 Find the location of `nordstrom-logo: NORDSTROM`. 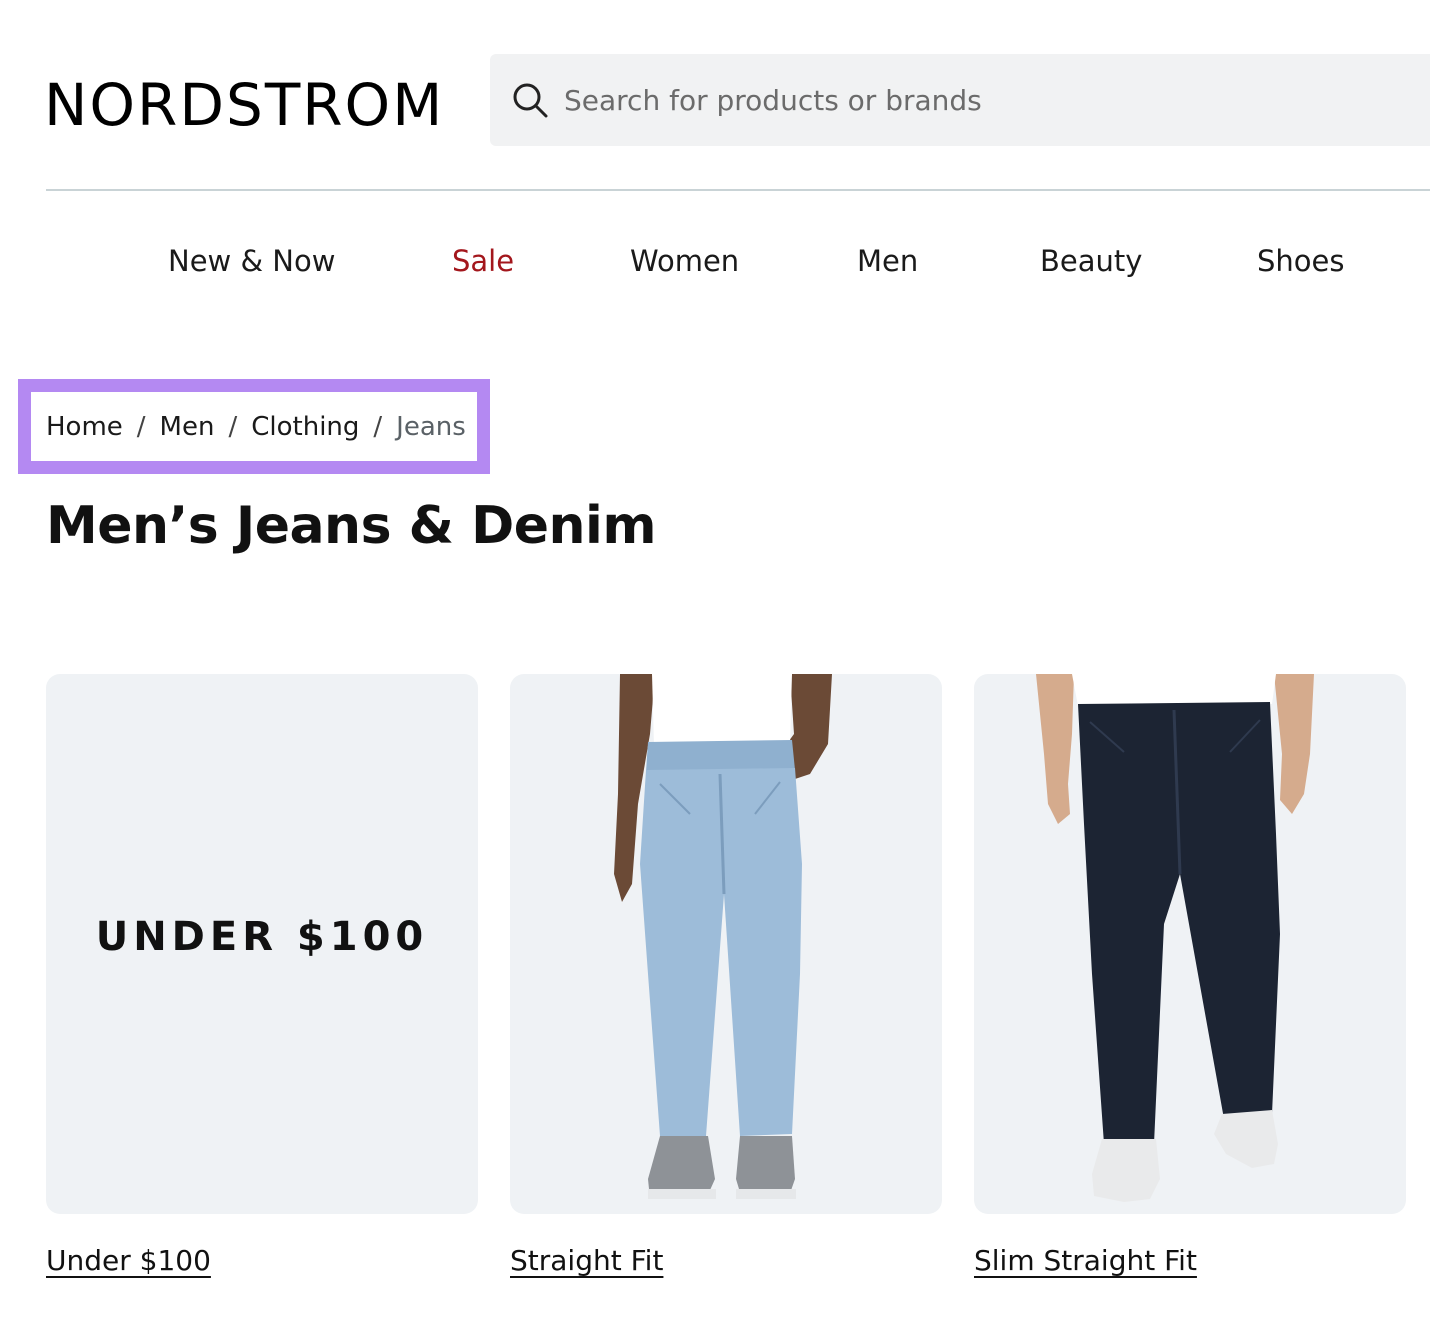

nordstrom-logo: NORDSTROM is located at coordinates (244, 105).